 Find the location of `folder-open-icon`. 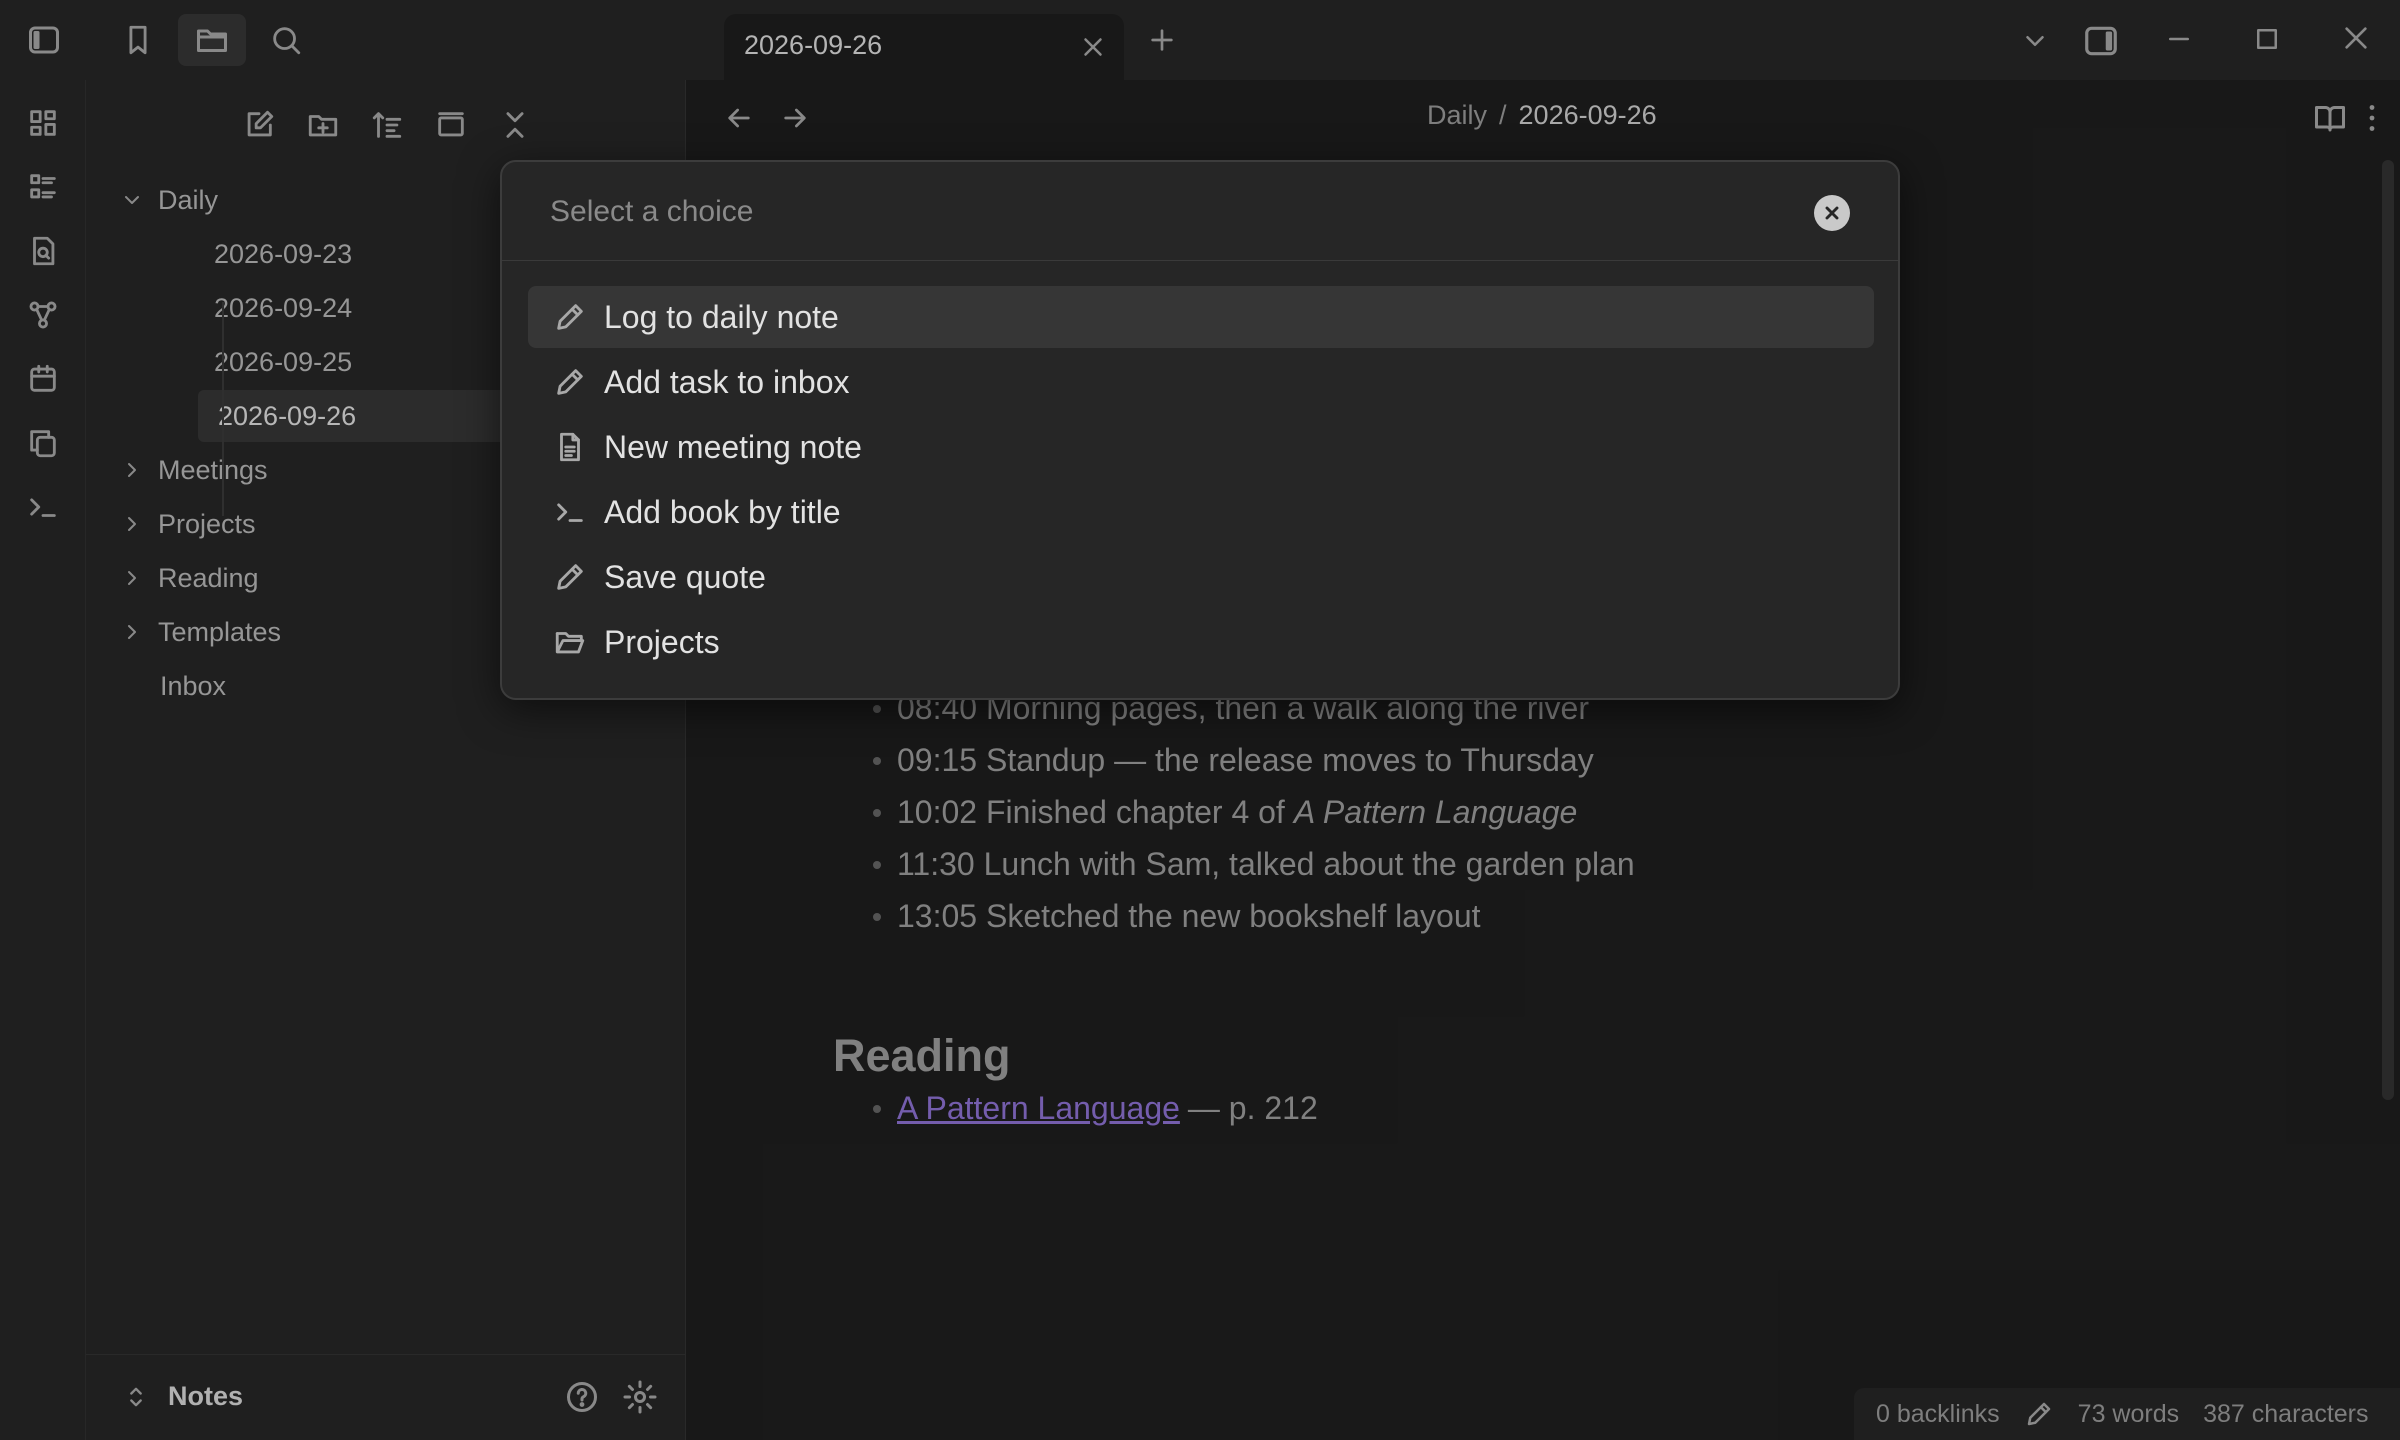

folder-open-icon is located at coordinates (570, 642).